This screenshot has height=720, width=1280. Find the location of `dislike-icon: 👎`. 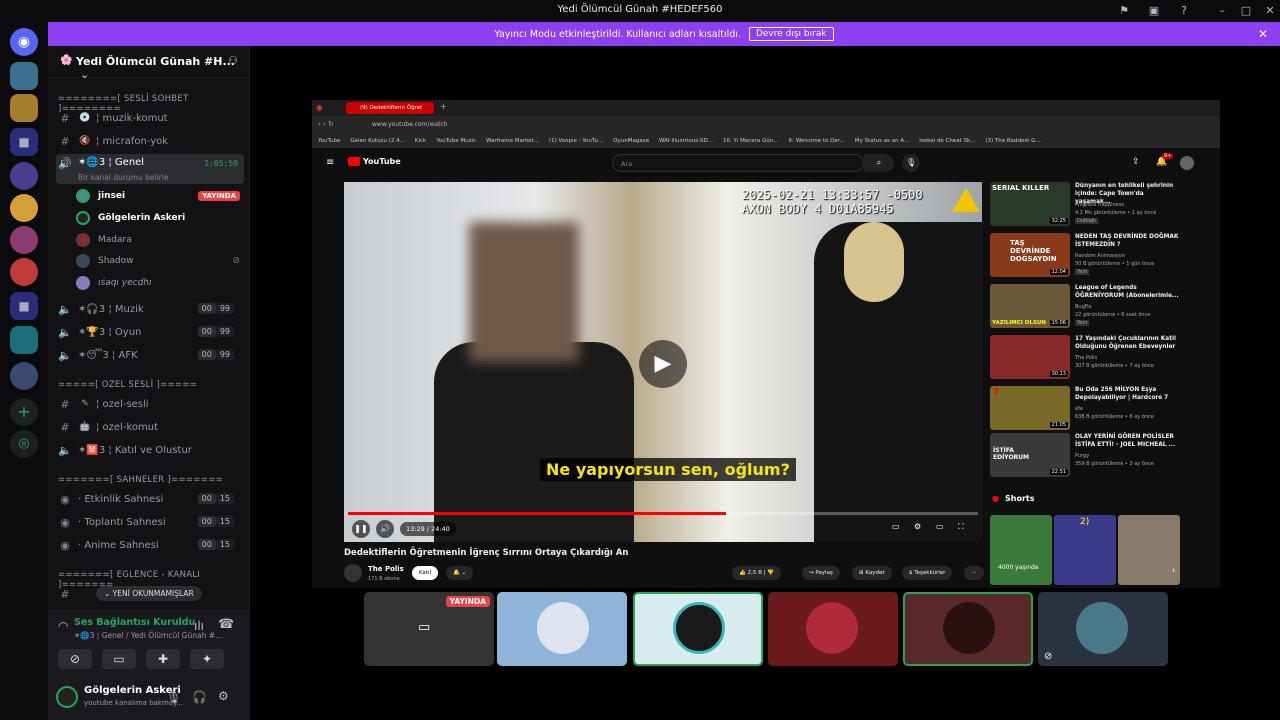

dislike-icon: 👎 is located at coordinates (770, 573).